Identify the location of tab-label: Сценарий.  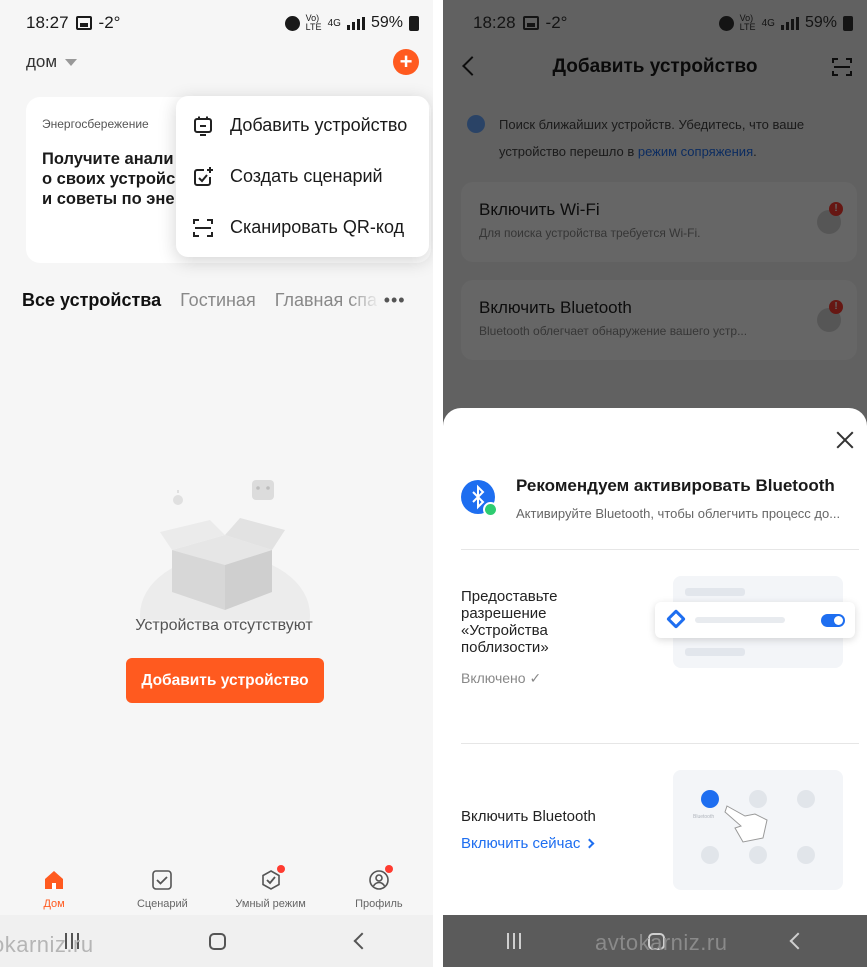
(162, 904).